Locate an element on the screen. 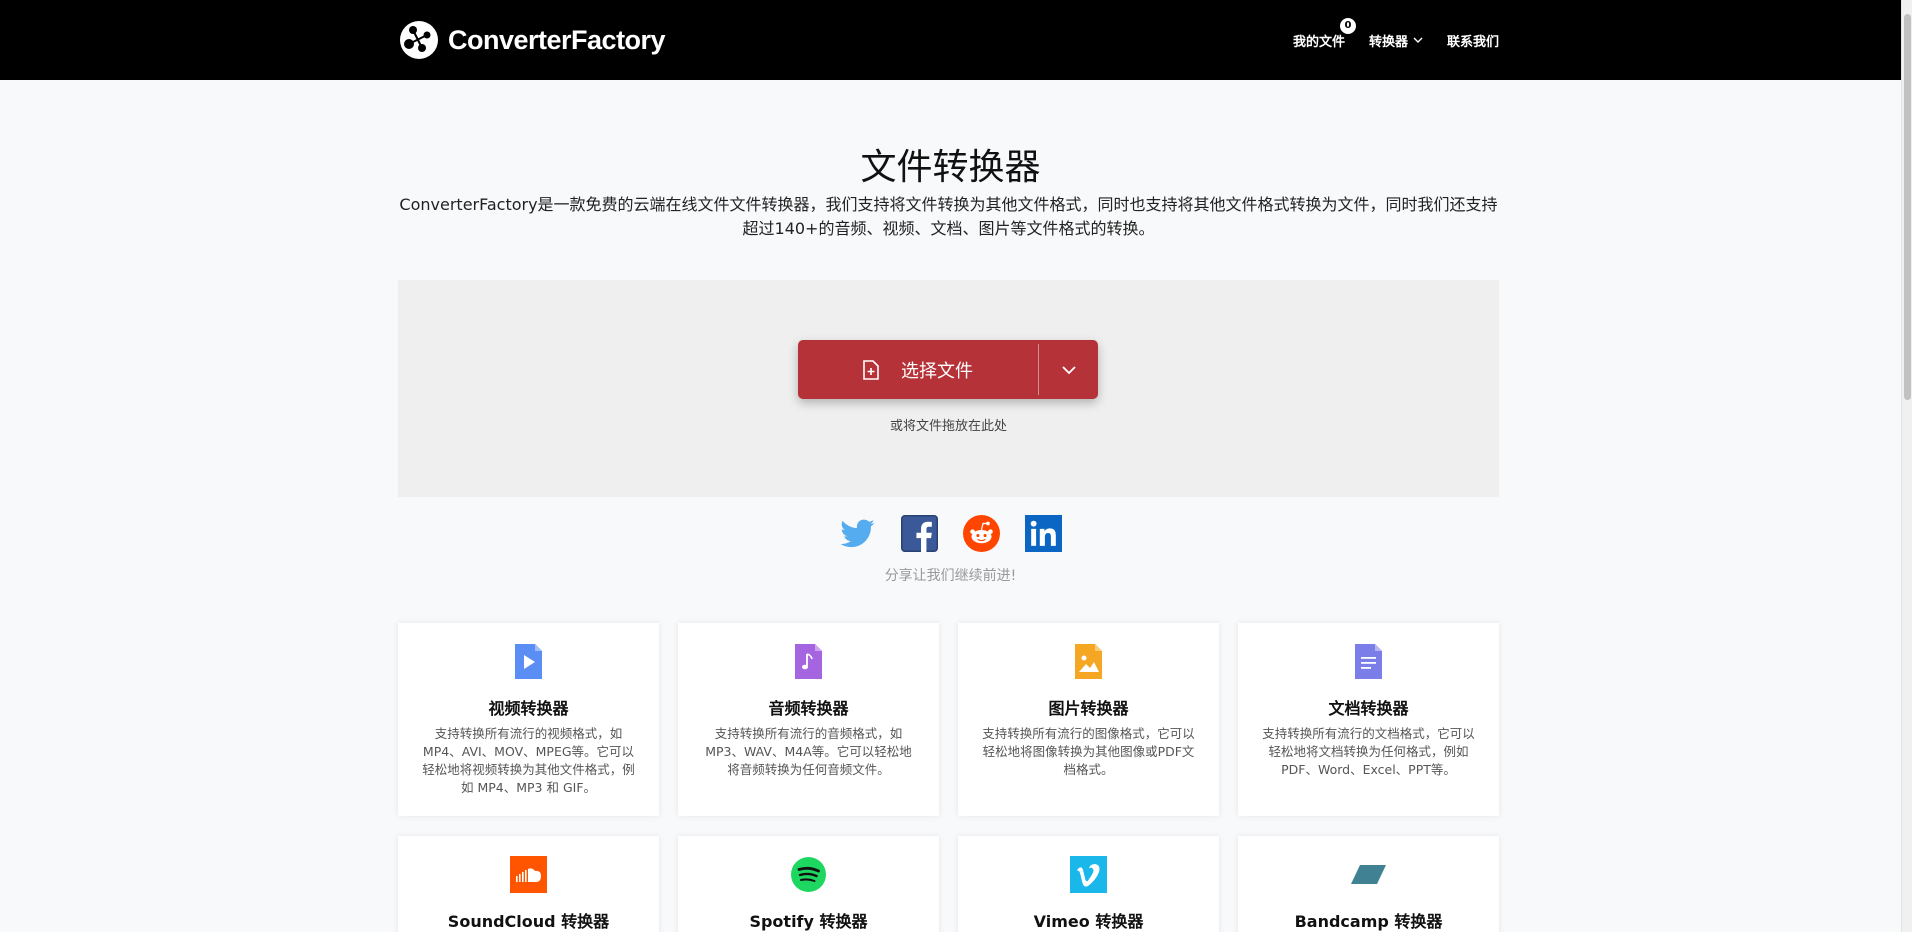  card-title: Spotify 转换器 is located at coordinates (808, 921).